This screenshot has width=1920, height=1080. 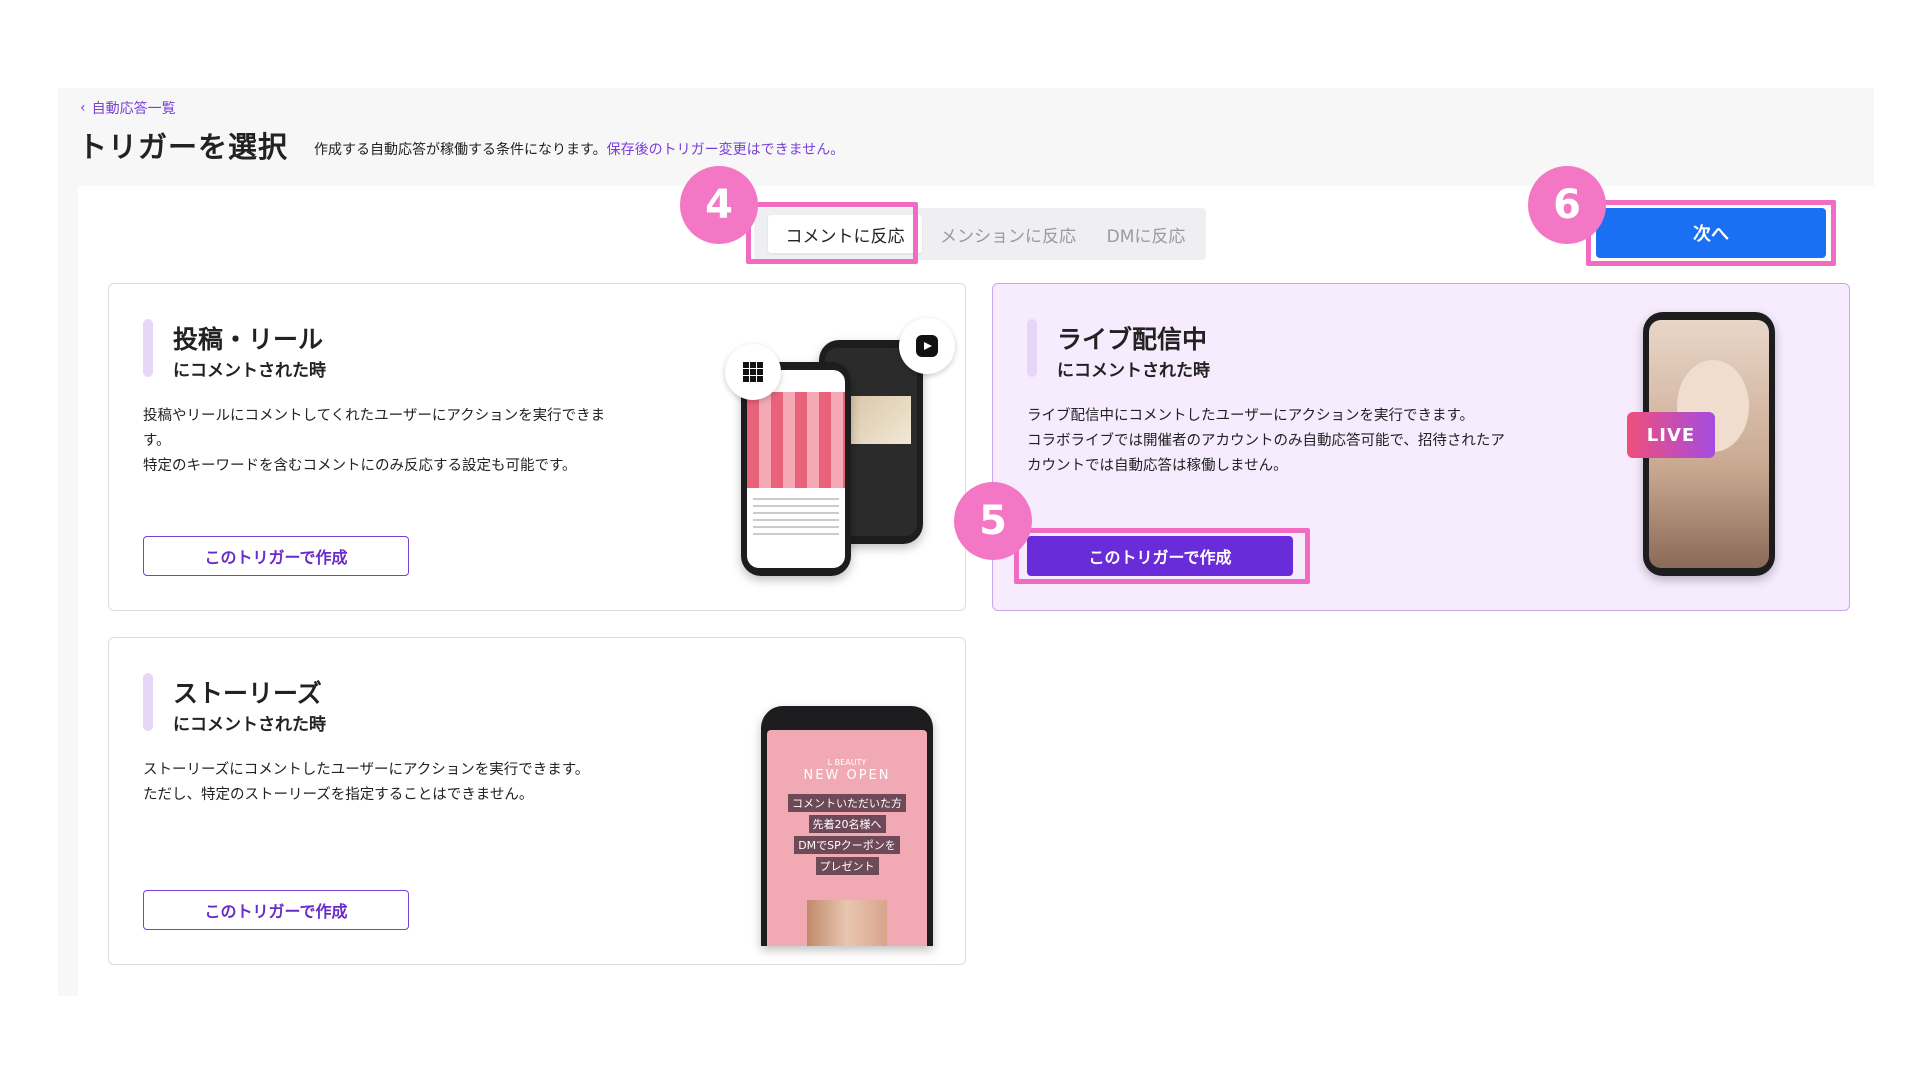 I want to click on story-copy: コメントいただいた方 先着20名様へ DMでSPクーポンを プレゼント, so click(x=847, y=834).